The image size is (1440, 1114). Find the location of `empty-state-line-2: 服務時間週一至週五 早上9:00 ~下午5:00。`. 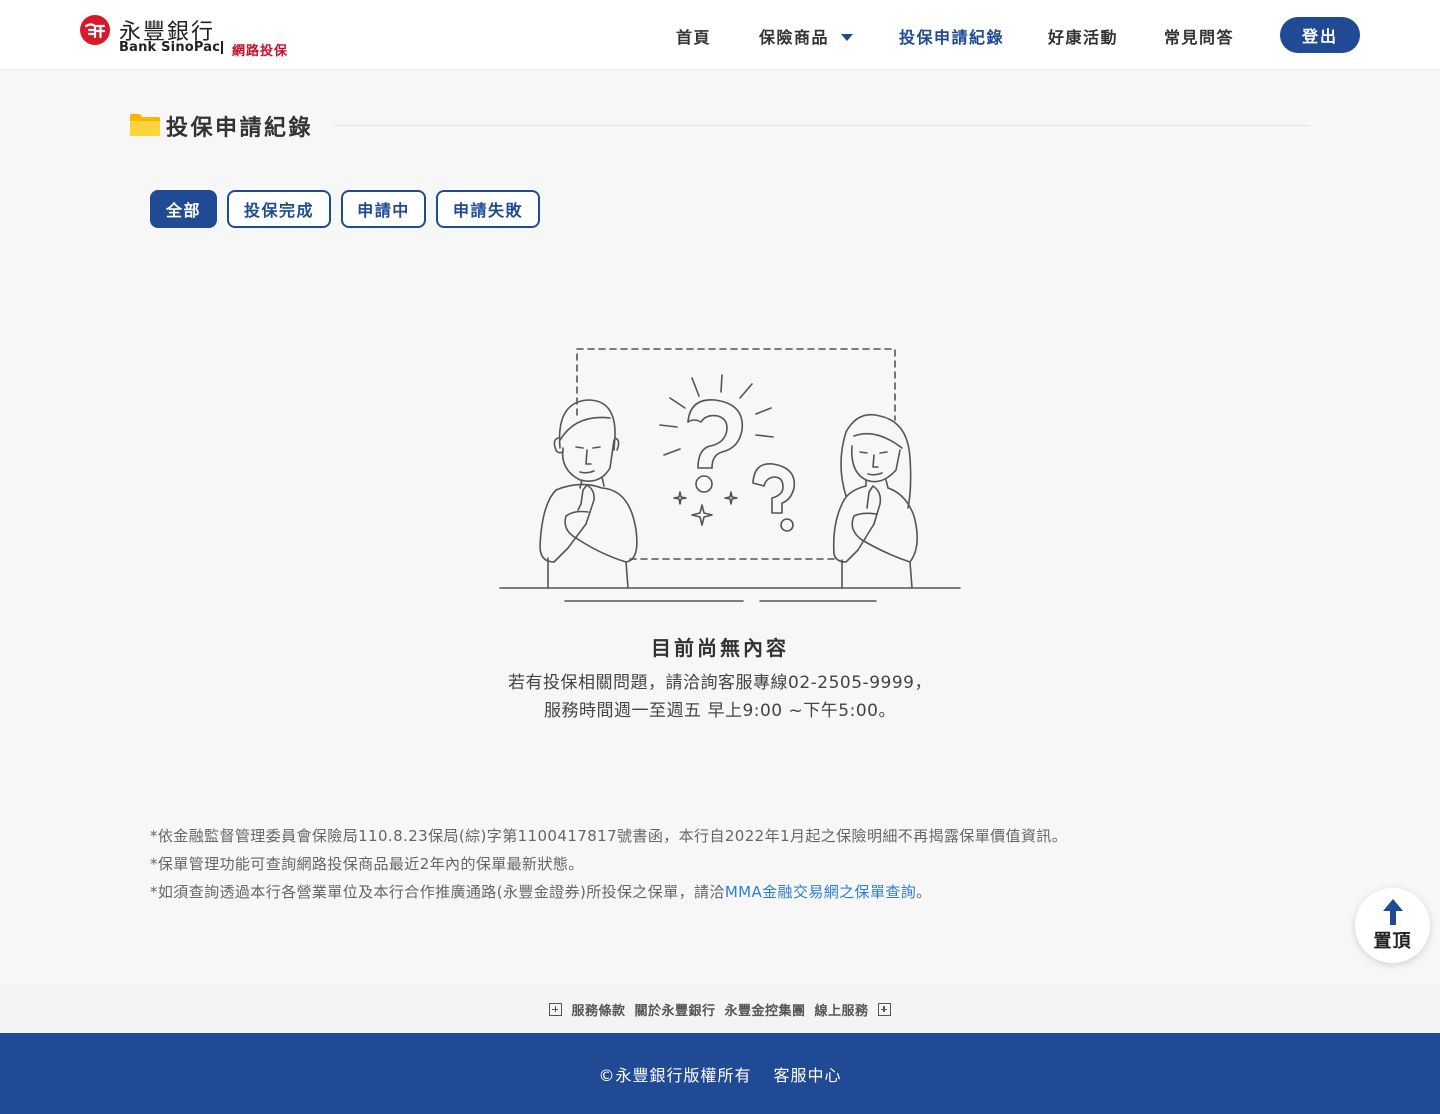

empty-state-line-2: 服務時間週一至週五 早上9:00 ~下午5:00。 is located at coordinates (720, 711).